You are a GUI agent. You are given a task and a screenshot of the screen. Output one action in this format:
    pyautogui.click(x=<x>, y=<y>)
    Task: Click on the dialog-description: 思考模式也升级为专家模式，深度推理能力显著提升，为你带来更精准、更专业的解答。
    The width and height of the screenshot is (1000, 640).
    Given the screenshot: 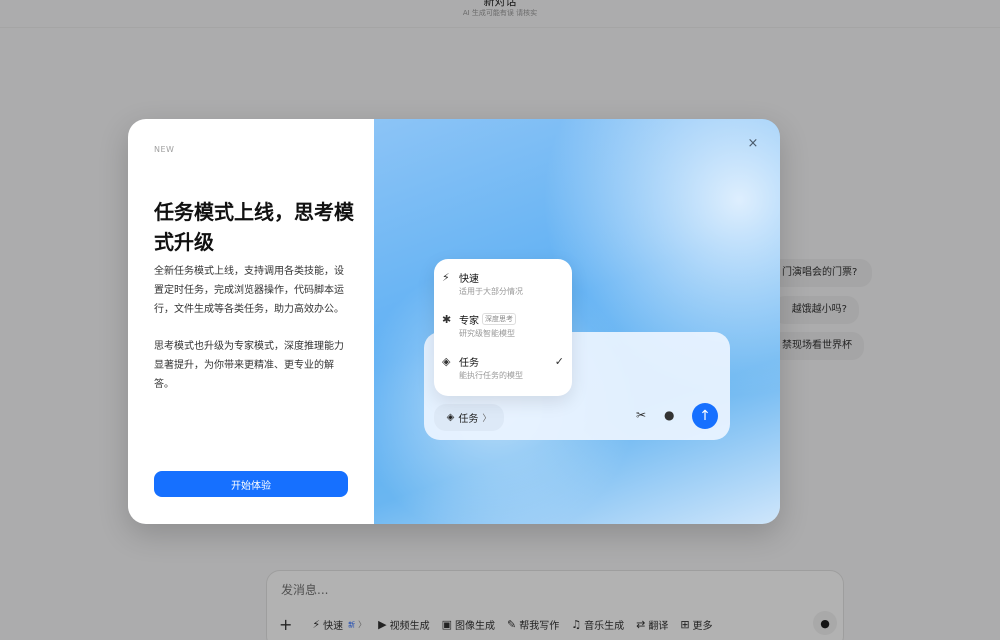 What is the action you would take?
    pyautogui.click(x=249, y=365)
    